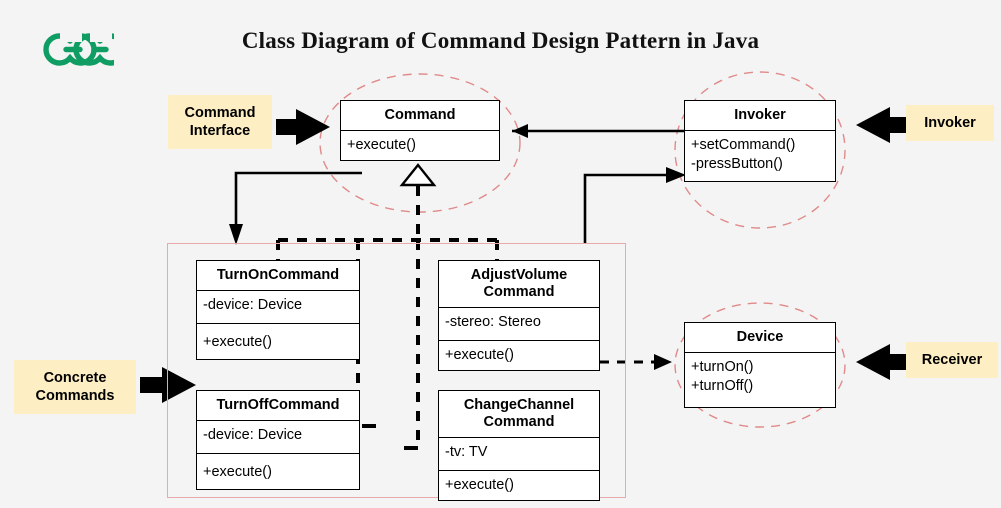 Image resolution: width=1001 pixels, height=508 pixels. Describe the element at coordinates (237, 342) in the screenshot. I see `class-turn-on-command-method-0: +execute()` at that location.